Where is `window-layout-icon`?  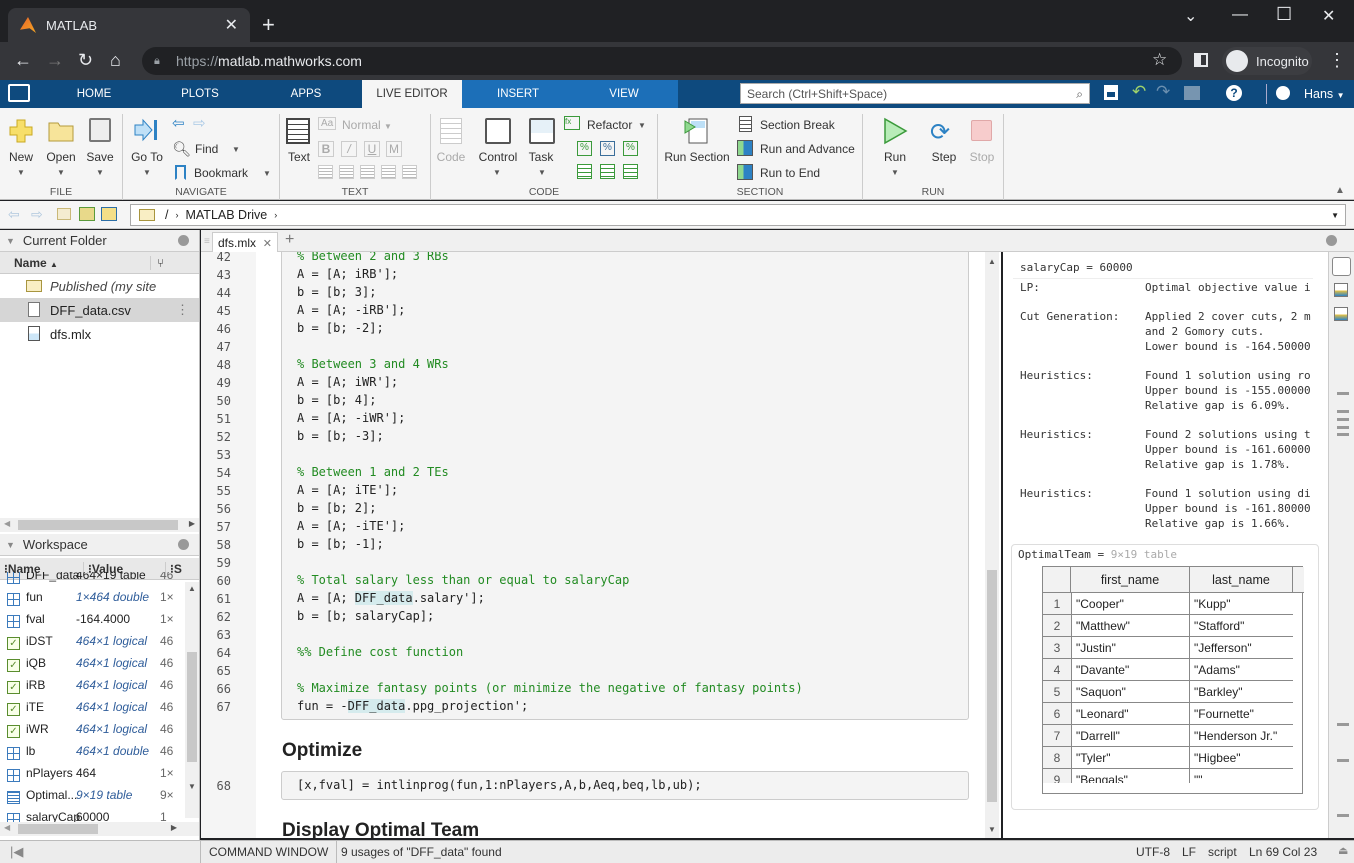
window-layout-icon is located at coordinates (1192, 93).